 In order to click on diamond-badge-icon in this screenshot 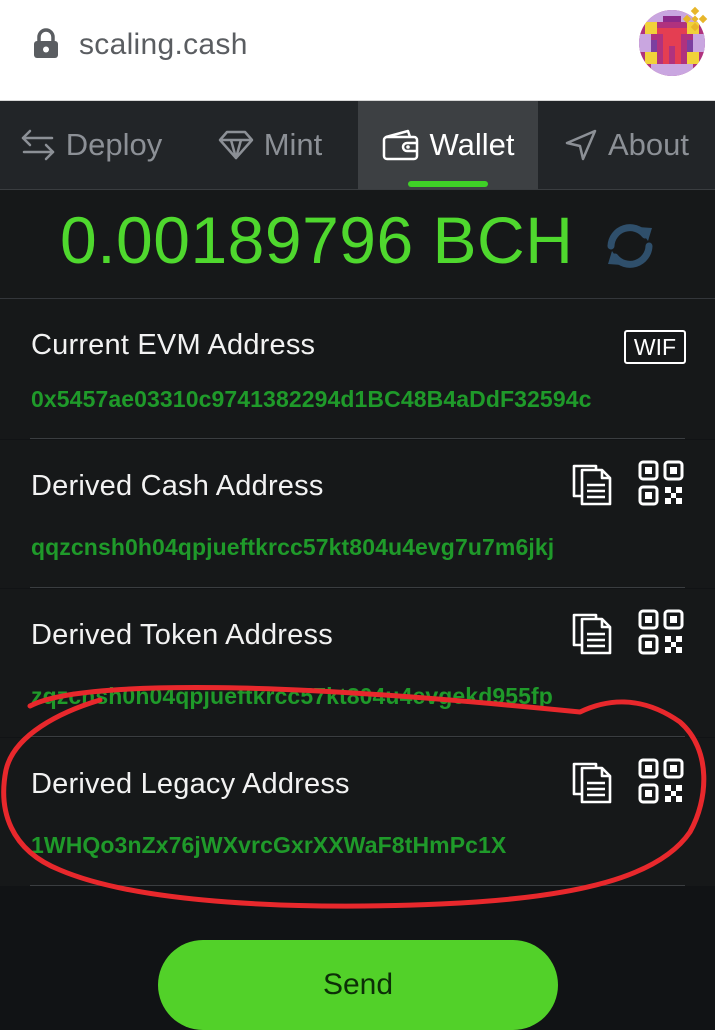, I will do `click(695, 19)`.